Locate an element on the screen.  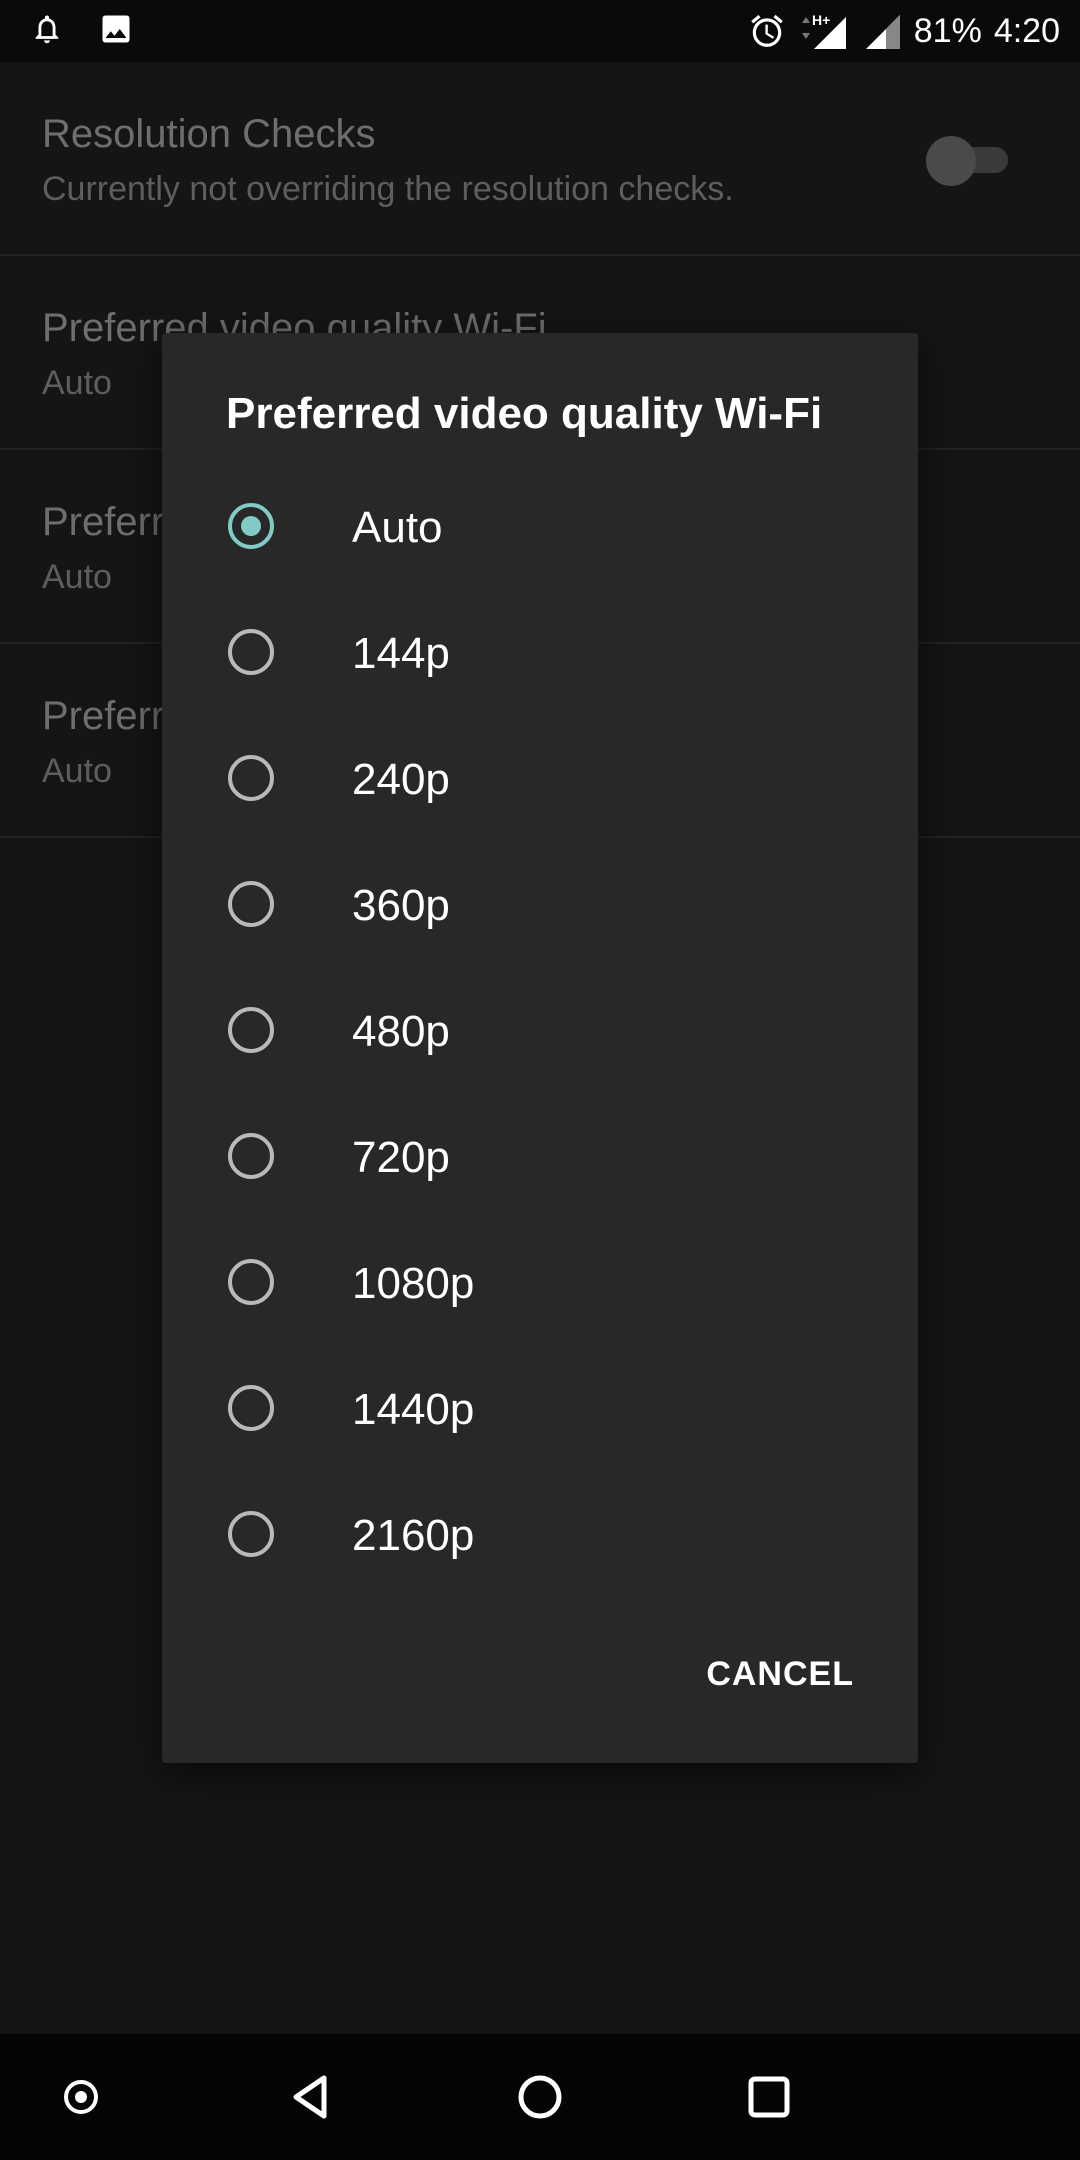
clock-time: 4:20 is located at coordinates (1026, 30).